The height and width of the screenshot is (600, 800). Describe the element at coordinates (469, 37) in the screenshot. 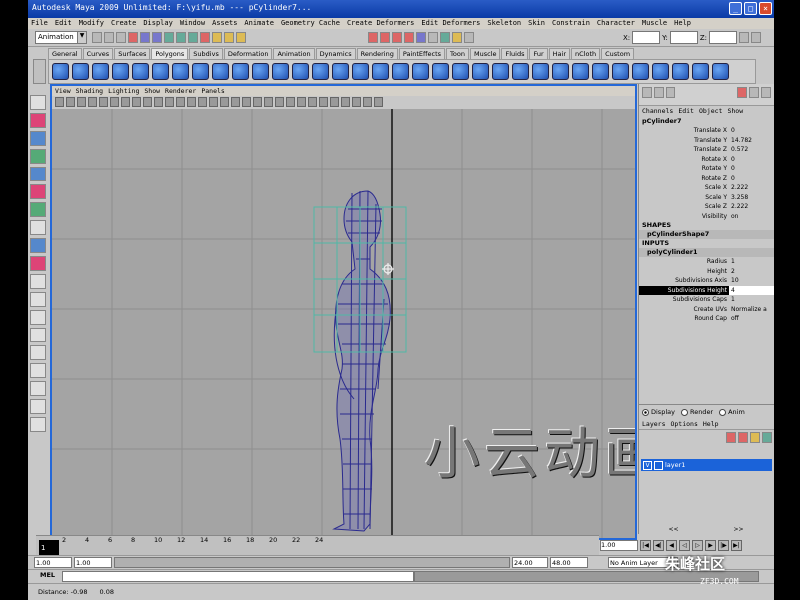

I see `bolt-icon` at that location.